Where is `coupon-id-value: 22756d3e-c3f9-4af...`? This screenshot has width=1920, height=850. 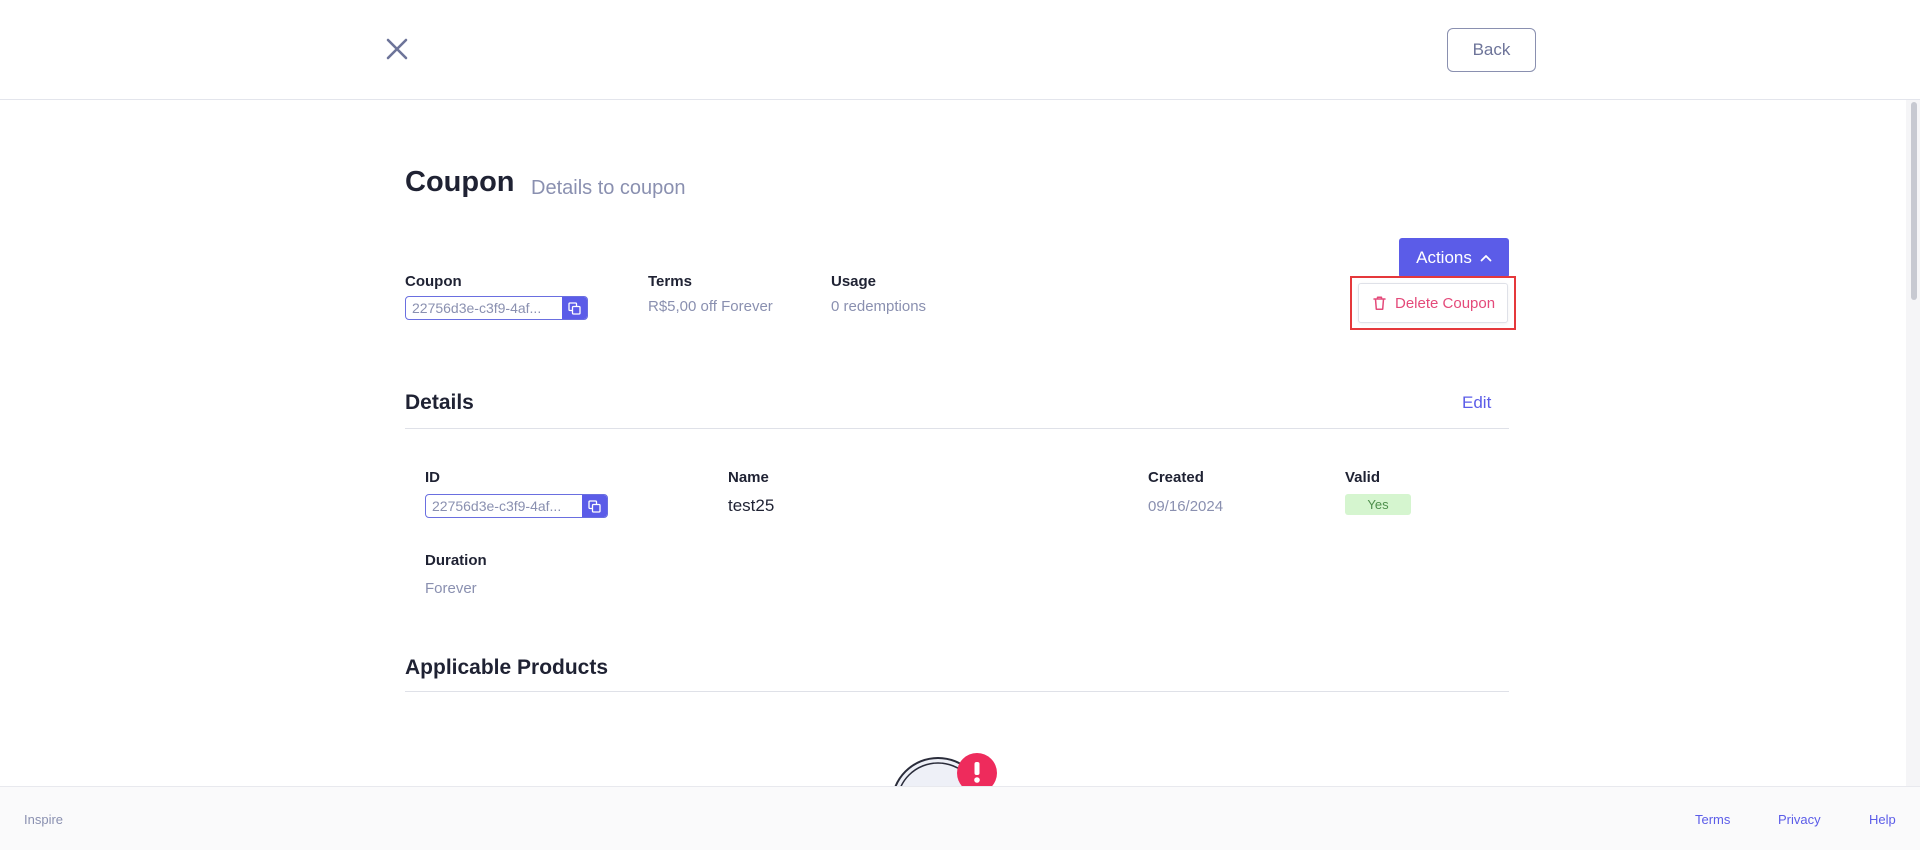 coupon-id-value: 22756d3e-c3f9-4af... is located at coordinates (484, 308).